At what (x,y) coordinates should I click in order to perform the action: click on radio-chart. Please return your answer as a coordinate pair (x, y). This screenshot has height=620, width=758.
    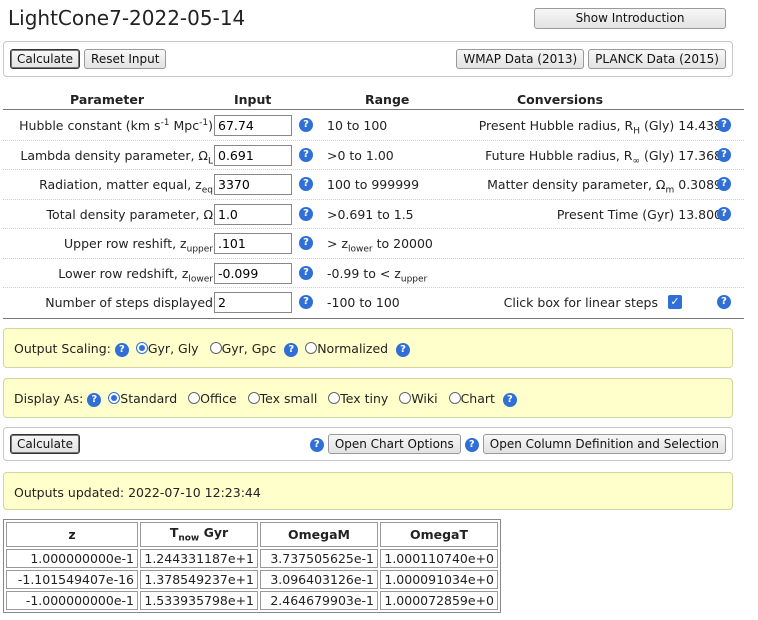
    Looking at the image, I should click on (454, 398).